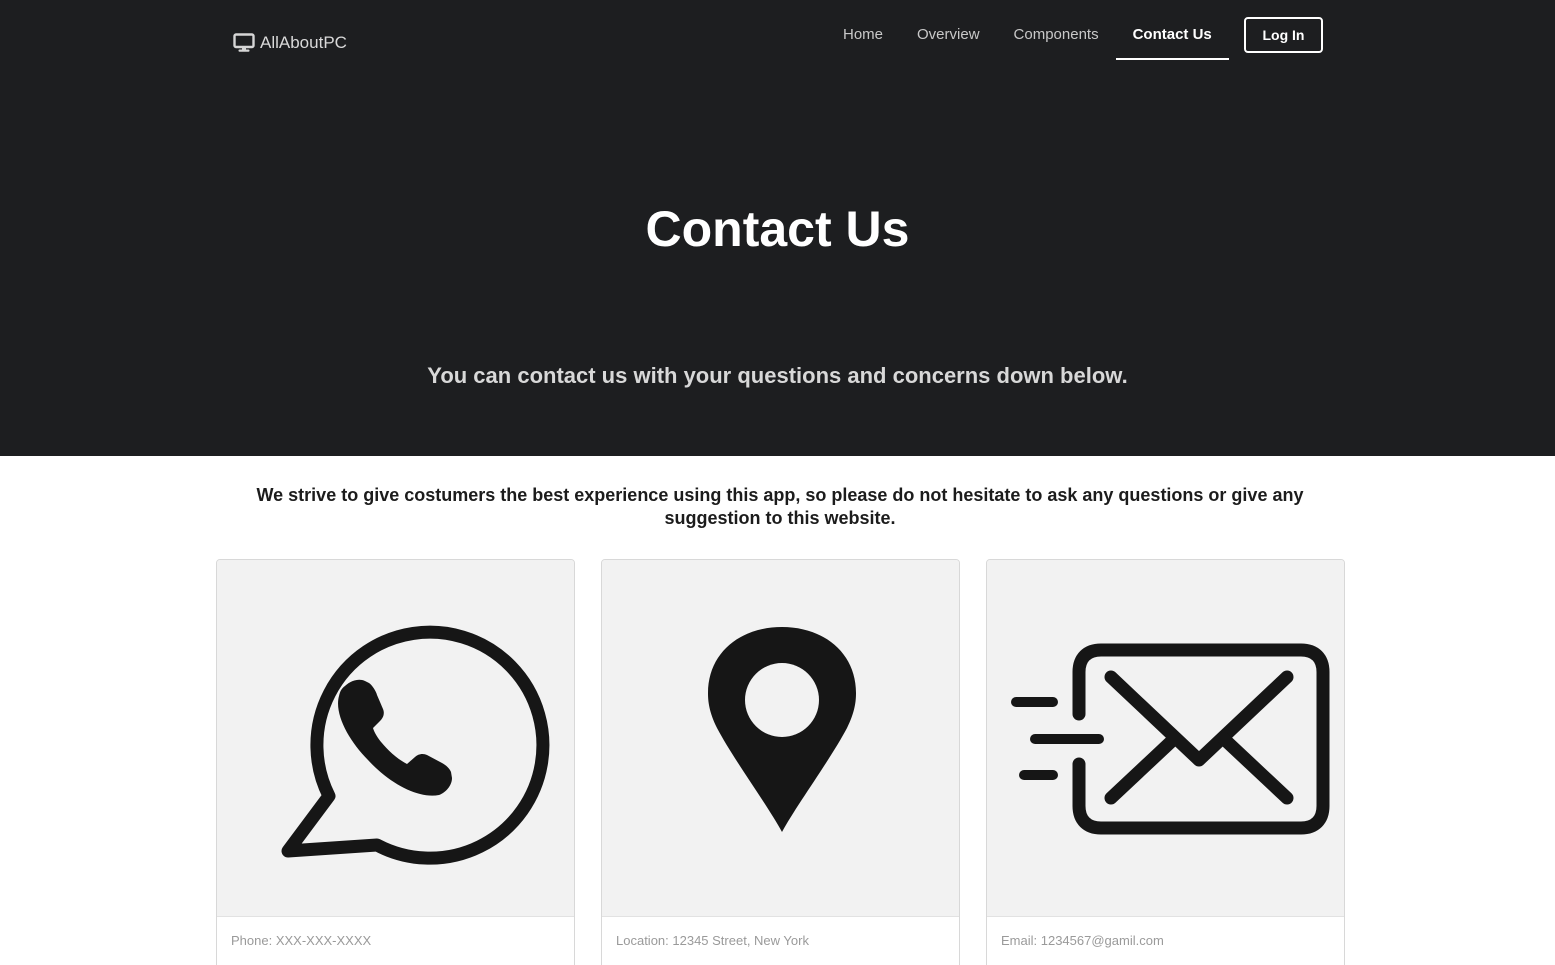  I want to click on page-title: Contact Us, so click(777, 229).